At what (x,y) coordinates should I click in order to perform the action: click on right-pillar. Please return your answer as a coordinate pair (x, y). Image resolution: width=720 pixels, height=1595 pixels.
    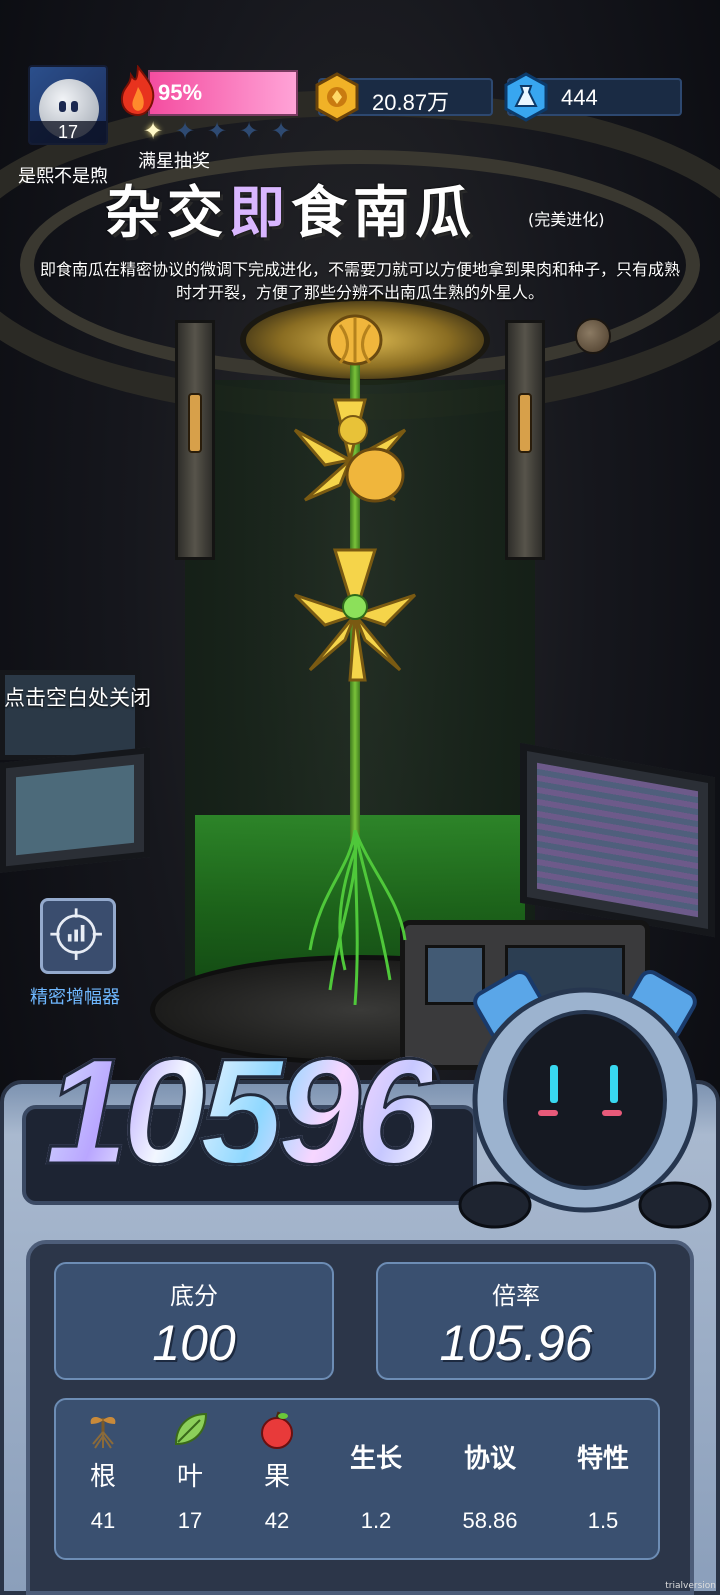
    Looking at the image, I should click on (525, 440).